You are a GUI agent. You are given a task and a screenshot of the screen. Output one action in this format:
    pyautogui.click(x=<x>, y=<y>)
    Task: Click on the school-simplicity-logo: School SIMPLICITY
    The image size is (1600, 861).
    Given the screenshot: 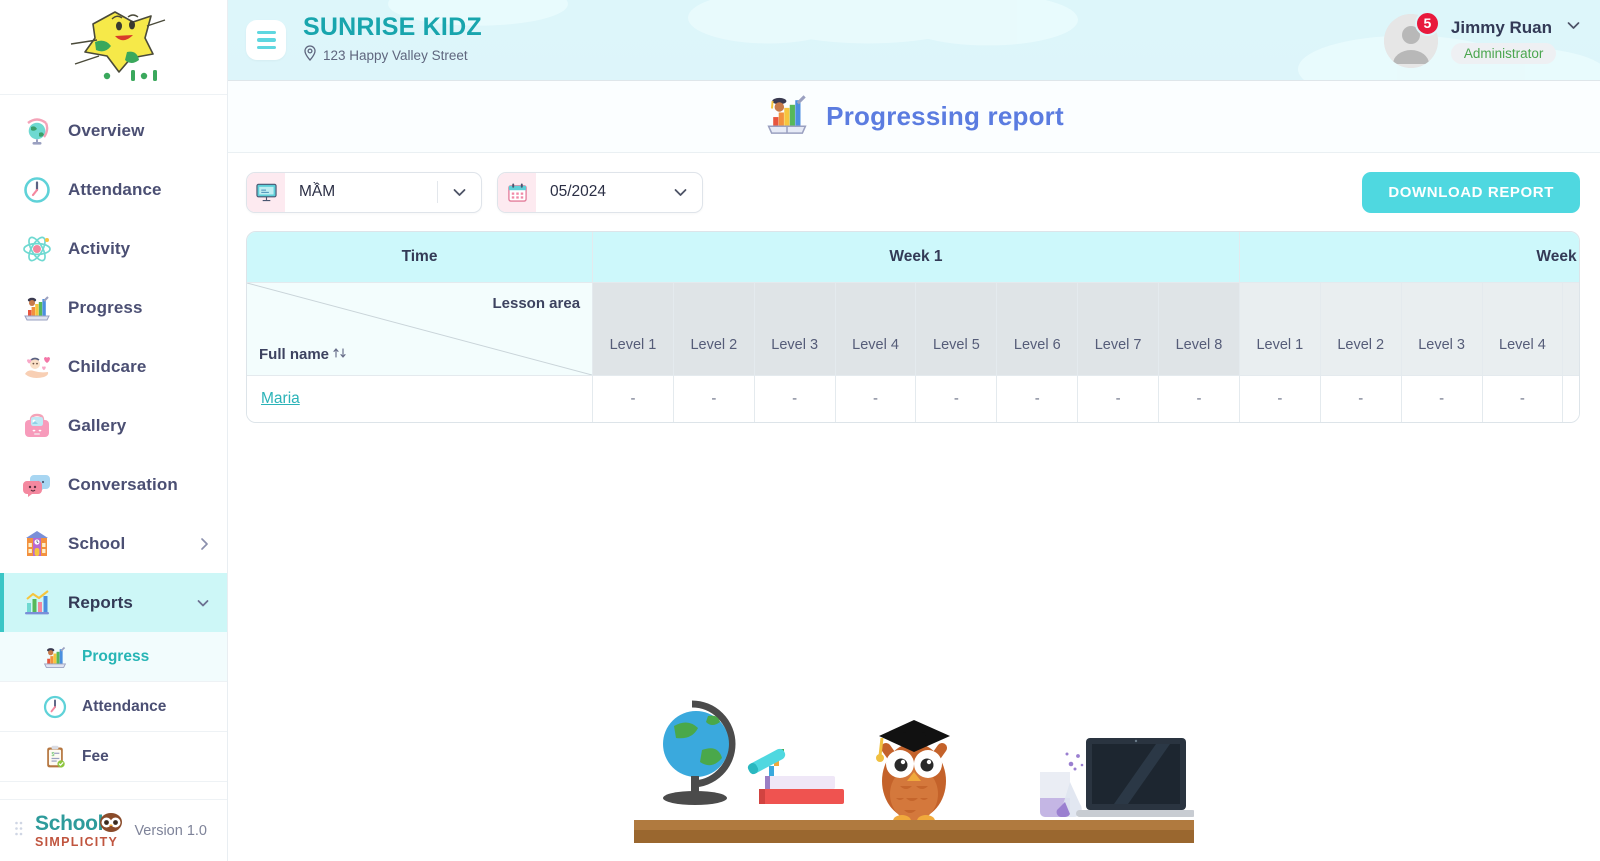 What is the action you would take?
    pyautogui.click(x=80, y=830)
    